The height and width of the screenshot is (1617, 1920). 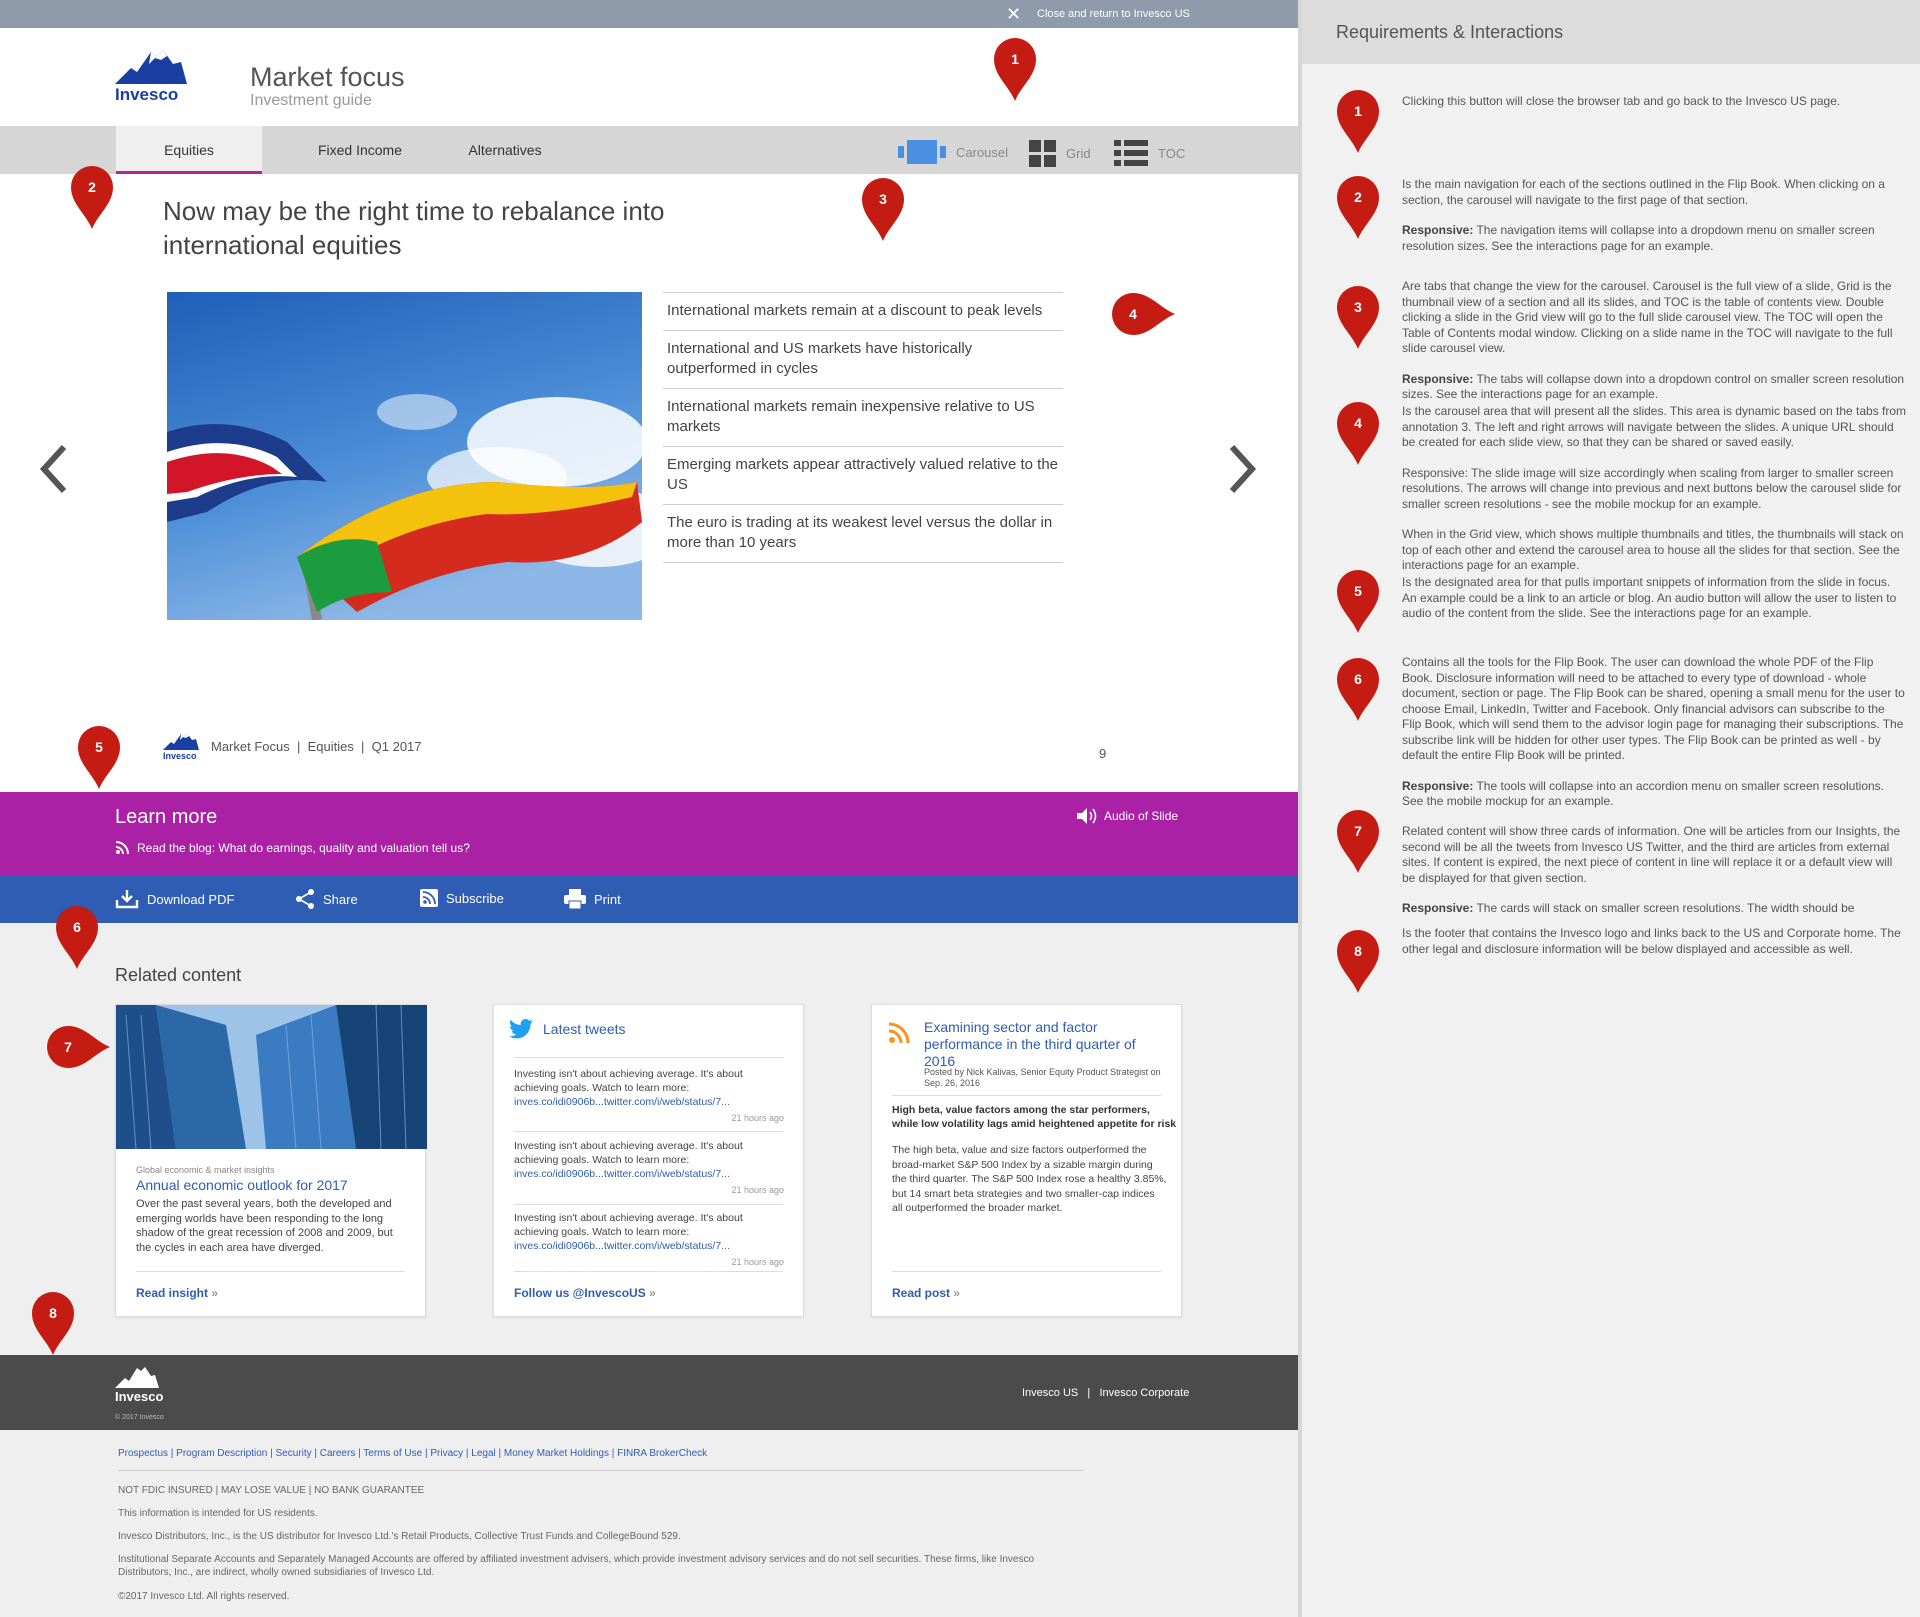 What do you see at coordinates (53, 1323) in the screenshot?
I see `annotation-pin-8: 8` at bounding box center [53, 1323].